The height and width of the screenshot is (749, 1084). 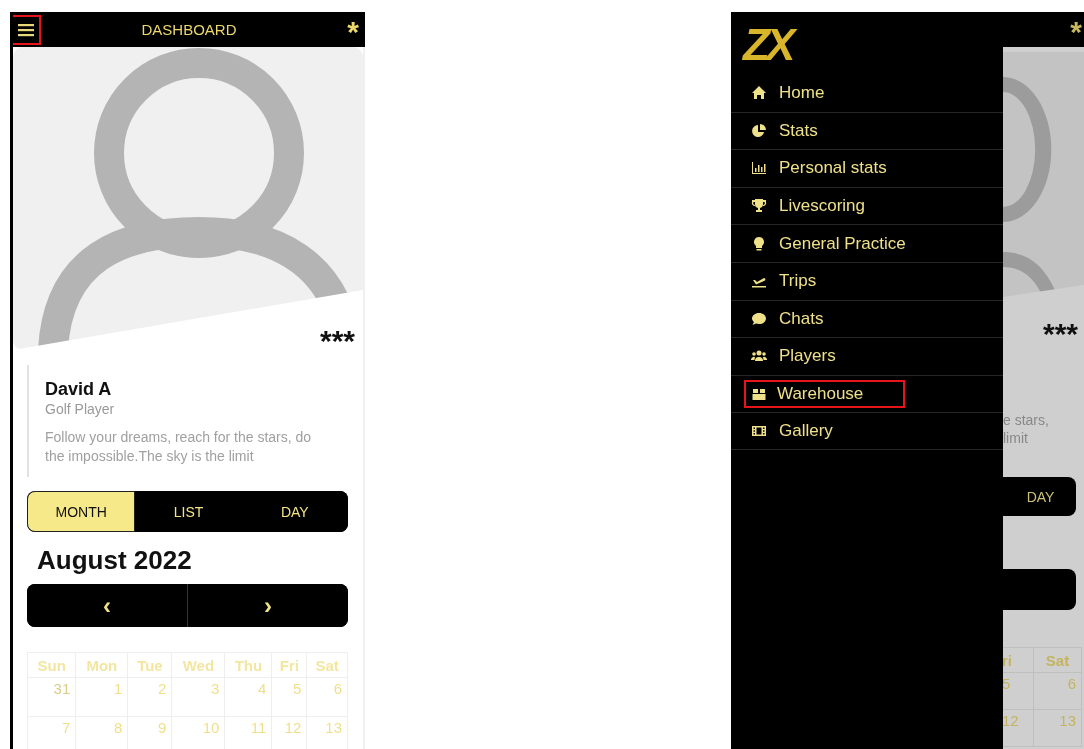 I want to click on quote-fragment: limit, so click(x=1016, y=438).